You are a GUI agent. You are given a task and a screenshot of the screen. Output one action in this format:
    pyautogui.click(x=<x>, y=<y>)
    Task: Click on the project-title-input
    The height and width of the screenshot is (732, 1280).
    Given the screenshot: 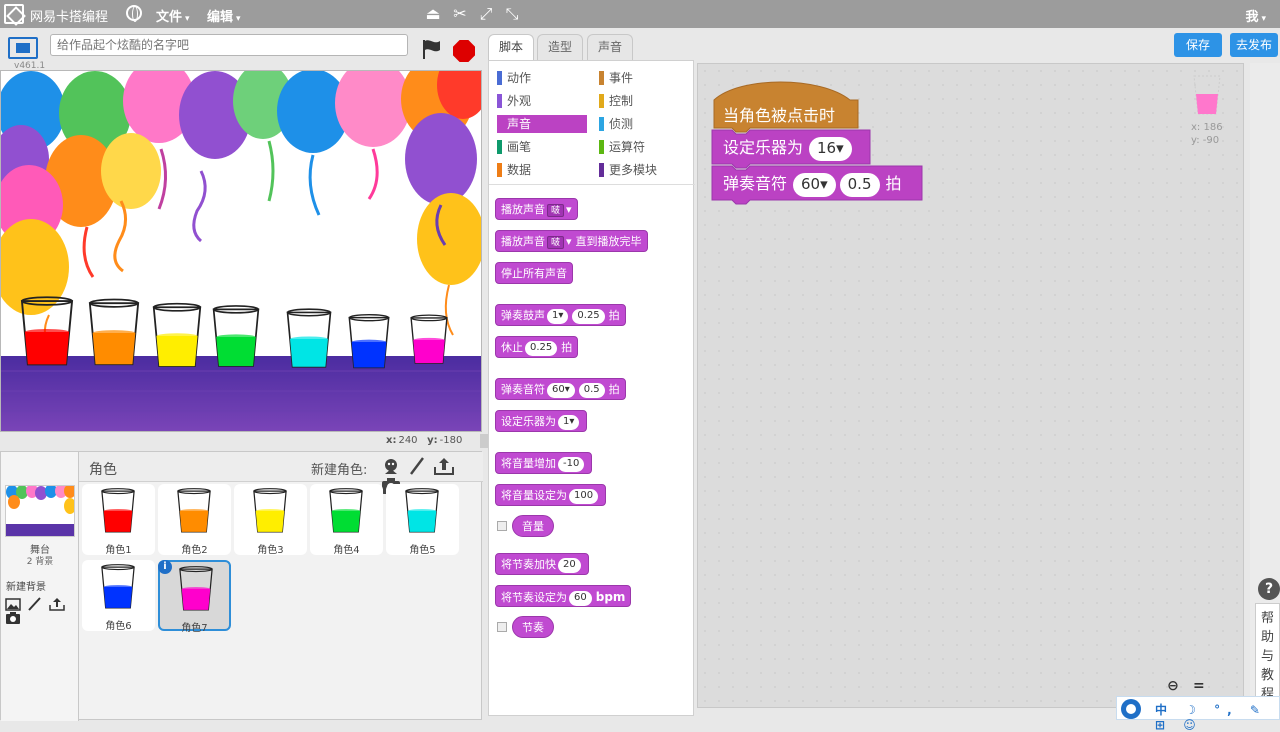 What is the action you would take?
    pyautogui.click(x=229, y=45)
    